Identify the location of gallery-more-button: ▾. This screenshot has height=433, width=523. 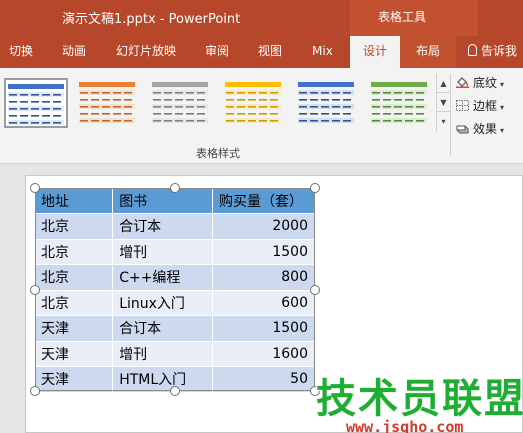
(443, 121).